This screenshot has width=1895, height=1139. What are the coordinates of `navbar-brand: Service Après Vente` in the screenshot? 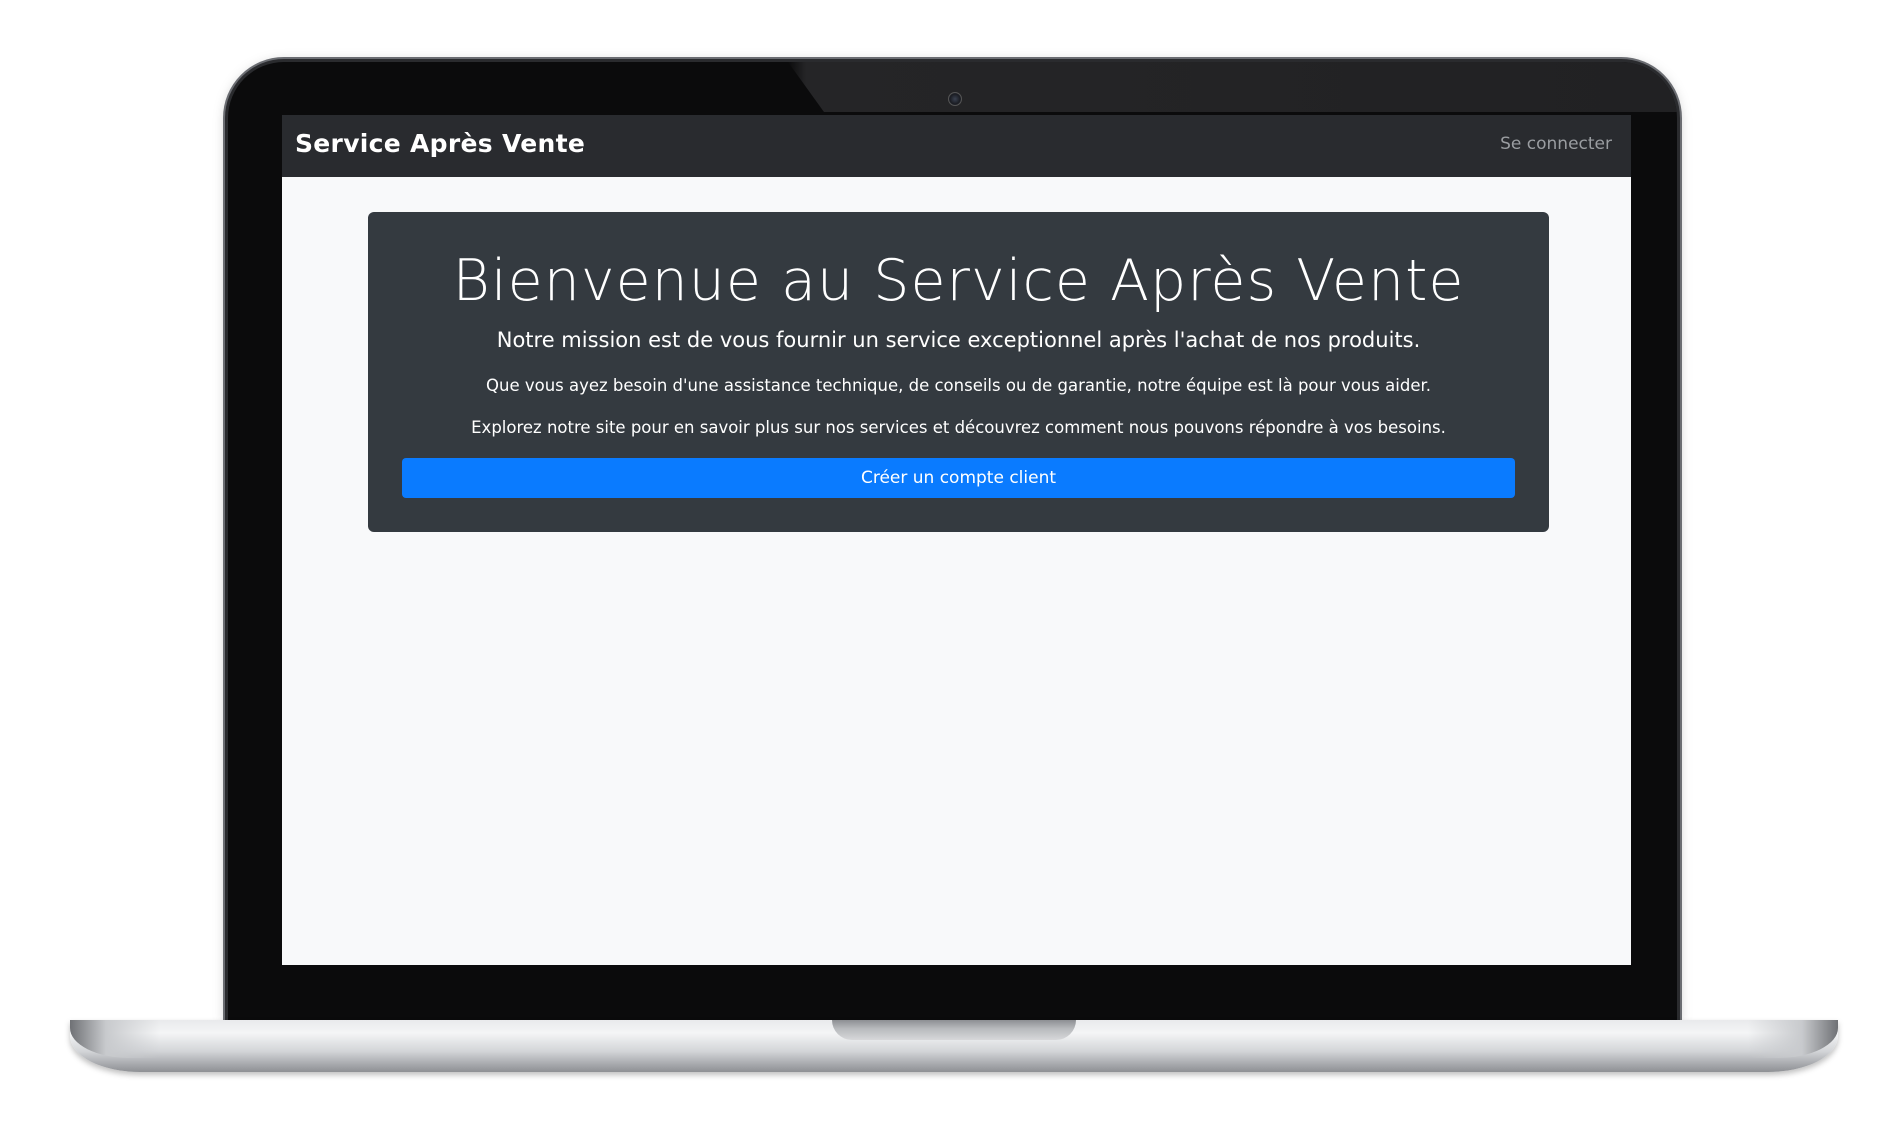 It's located at (440, 143).